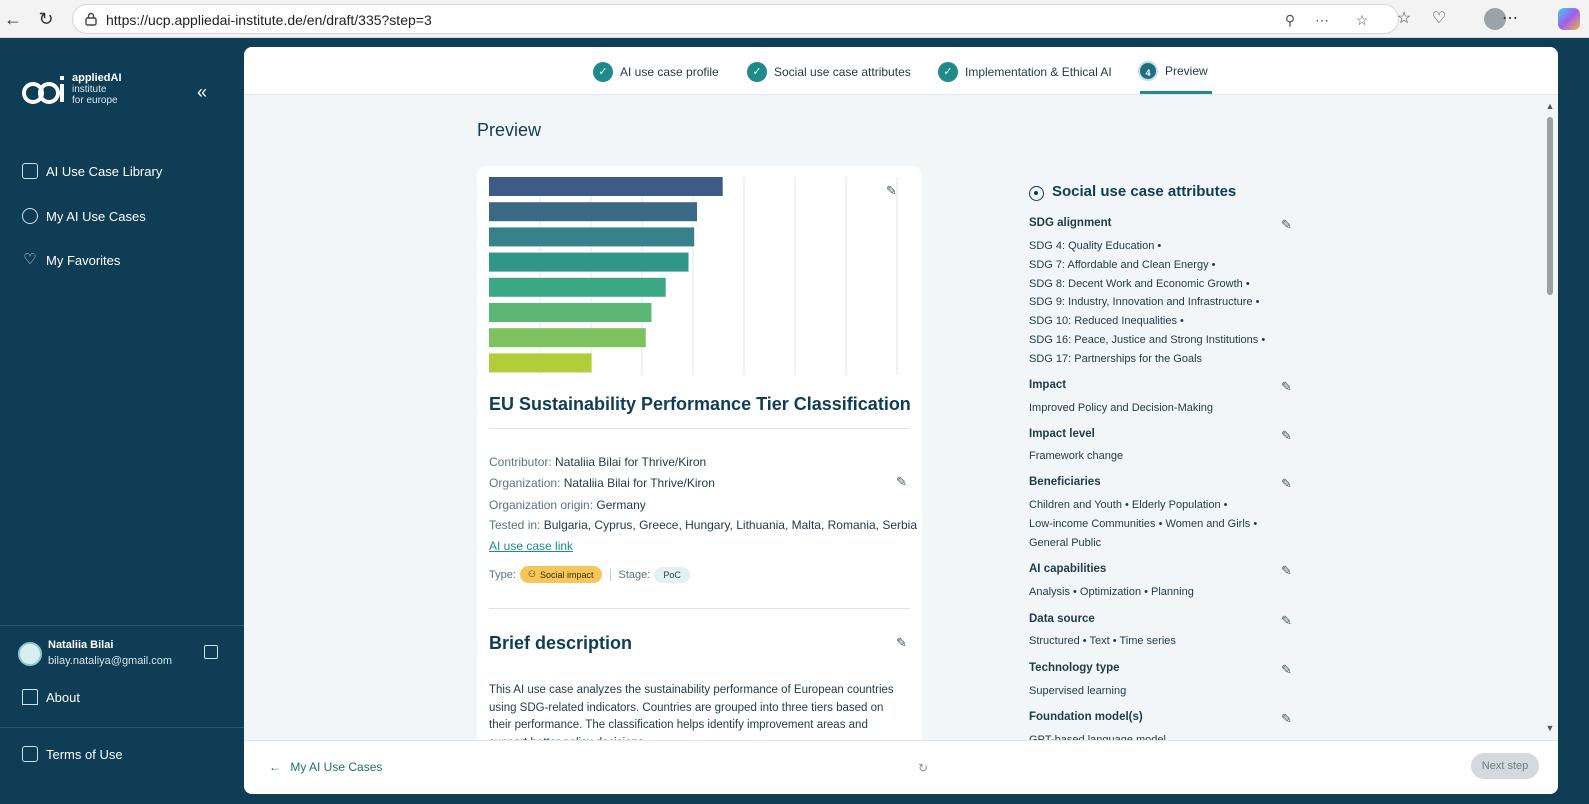  What do you see at coordinates (1095, 246) in the screenshot?
I see `sdg-item: SDG 4: Quality Education •` at bounding box center [1095, 246].